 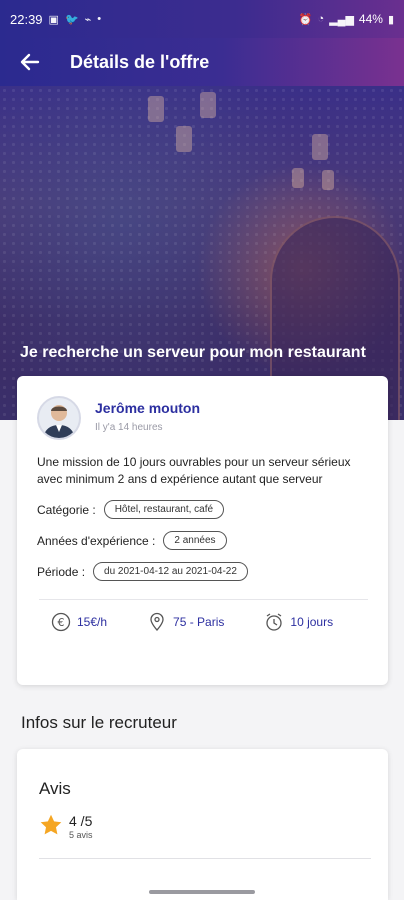 What do you see at coordinates (51, 824) in the screenshot?
I see `star-icon` at bounding box center [51, 824].